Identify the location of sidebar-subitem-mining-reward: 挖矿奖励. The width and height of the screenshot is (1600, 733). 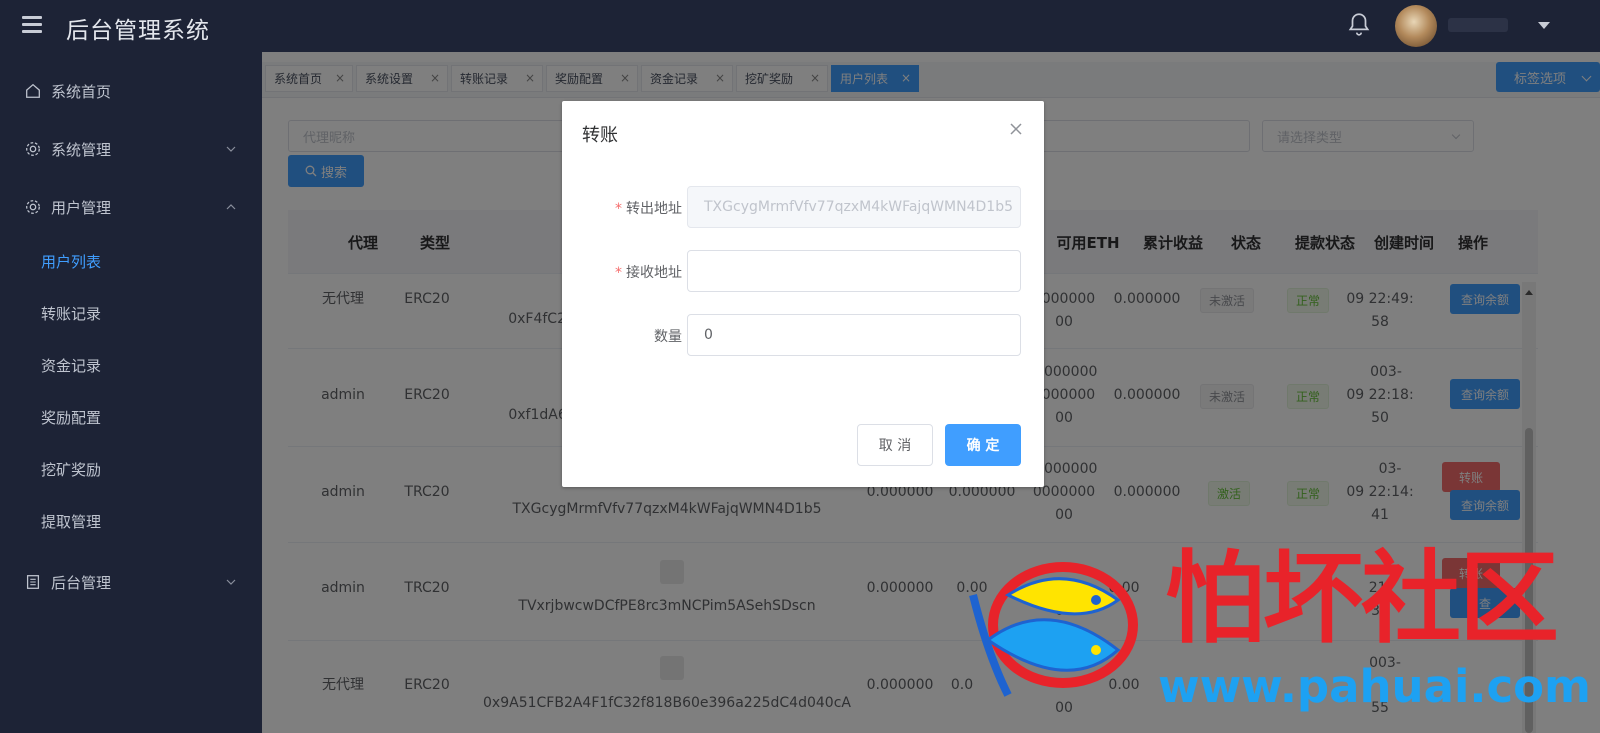
(131, 469).